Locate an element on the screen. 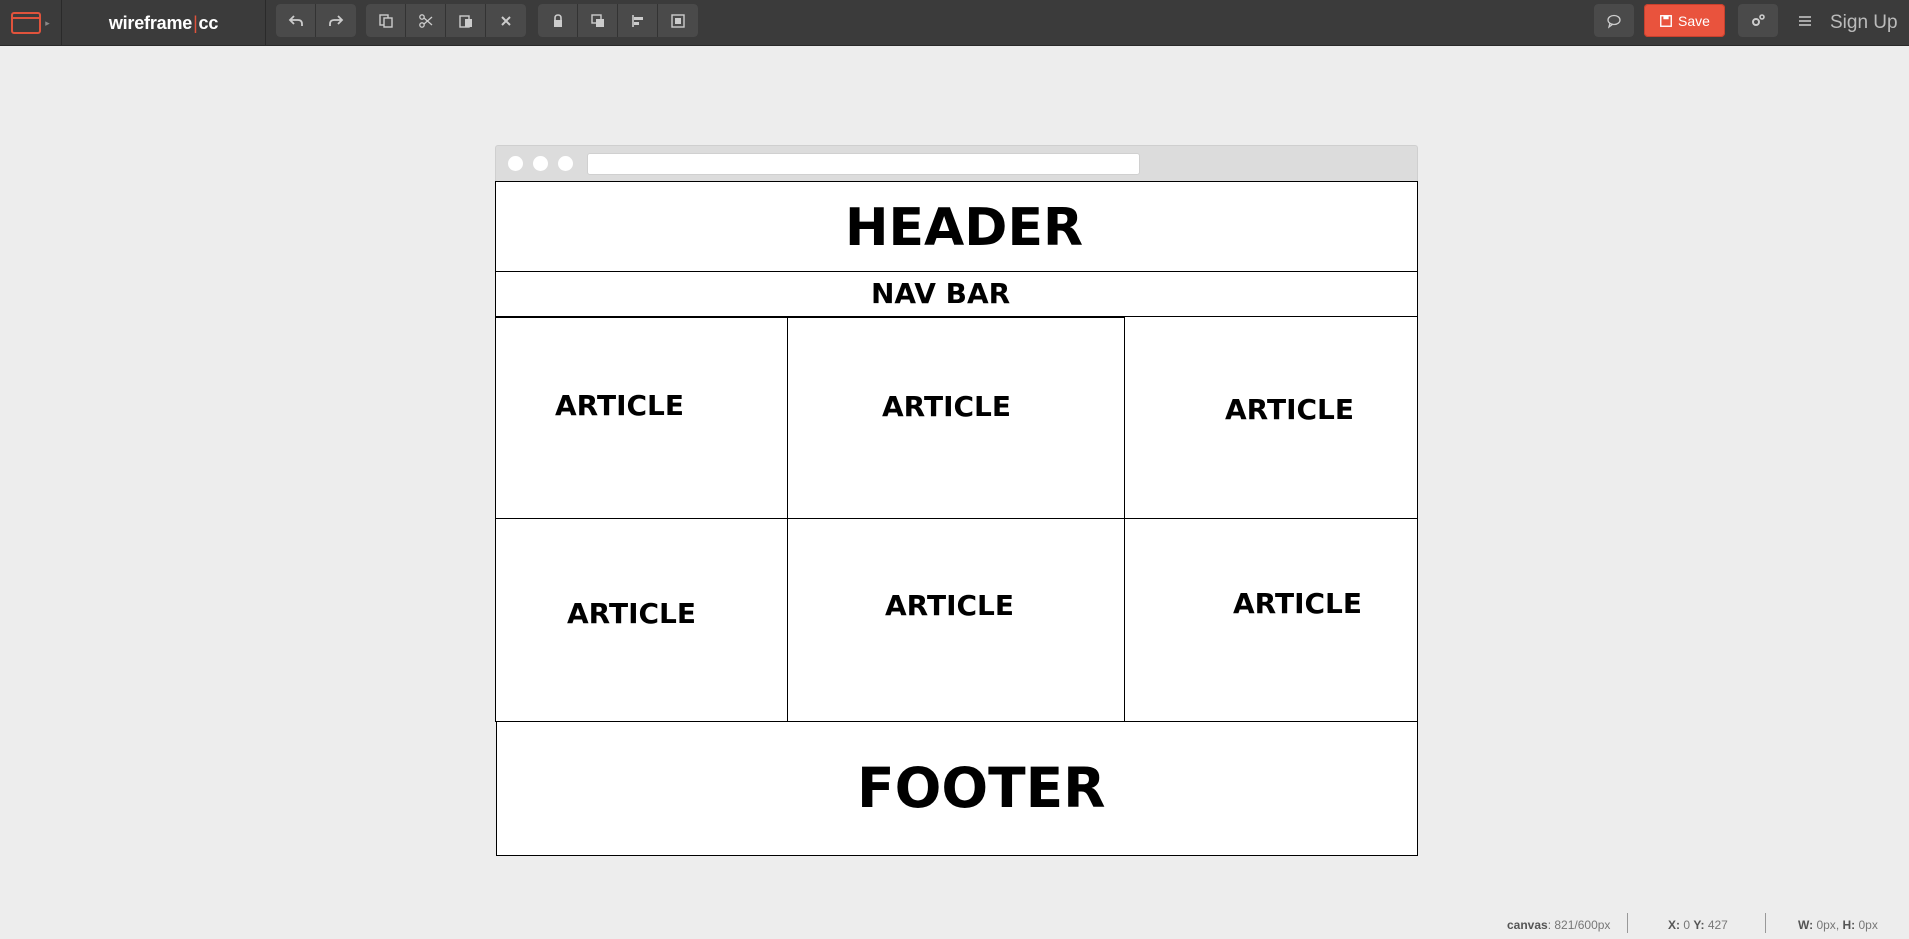 Image resolution: width=1909 pixels, height=939 pixels. group-button is located at coordinates (678, 20).